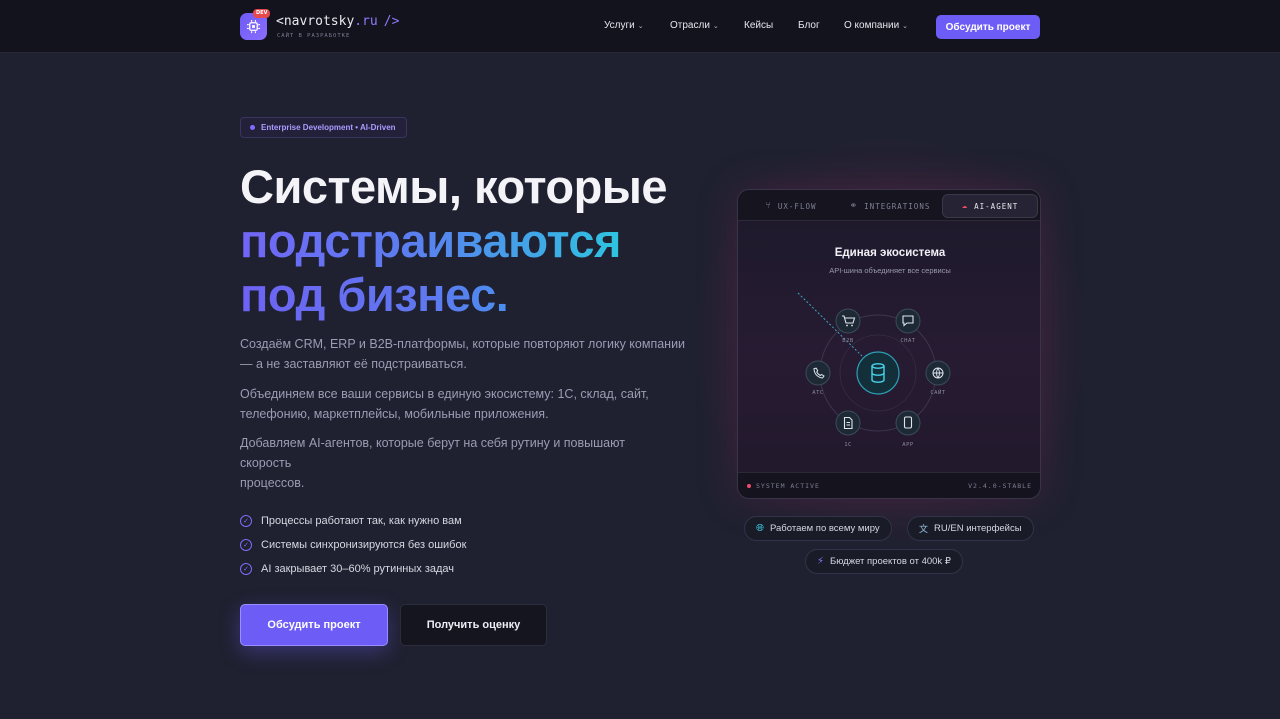 This screenshot has width=1280, height=719. I want to click on get-estimate-button: Получить оценку, so click(473, 625).